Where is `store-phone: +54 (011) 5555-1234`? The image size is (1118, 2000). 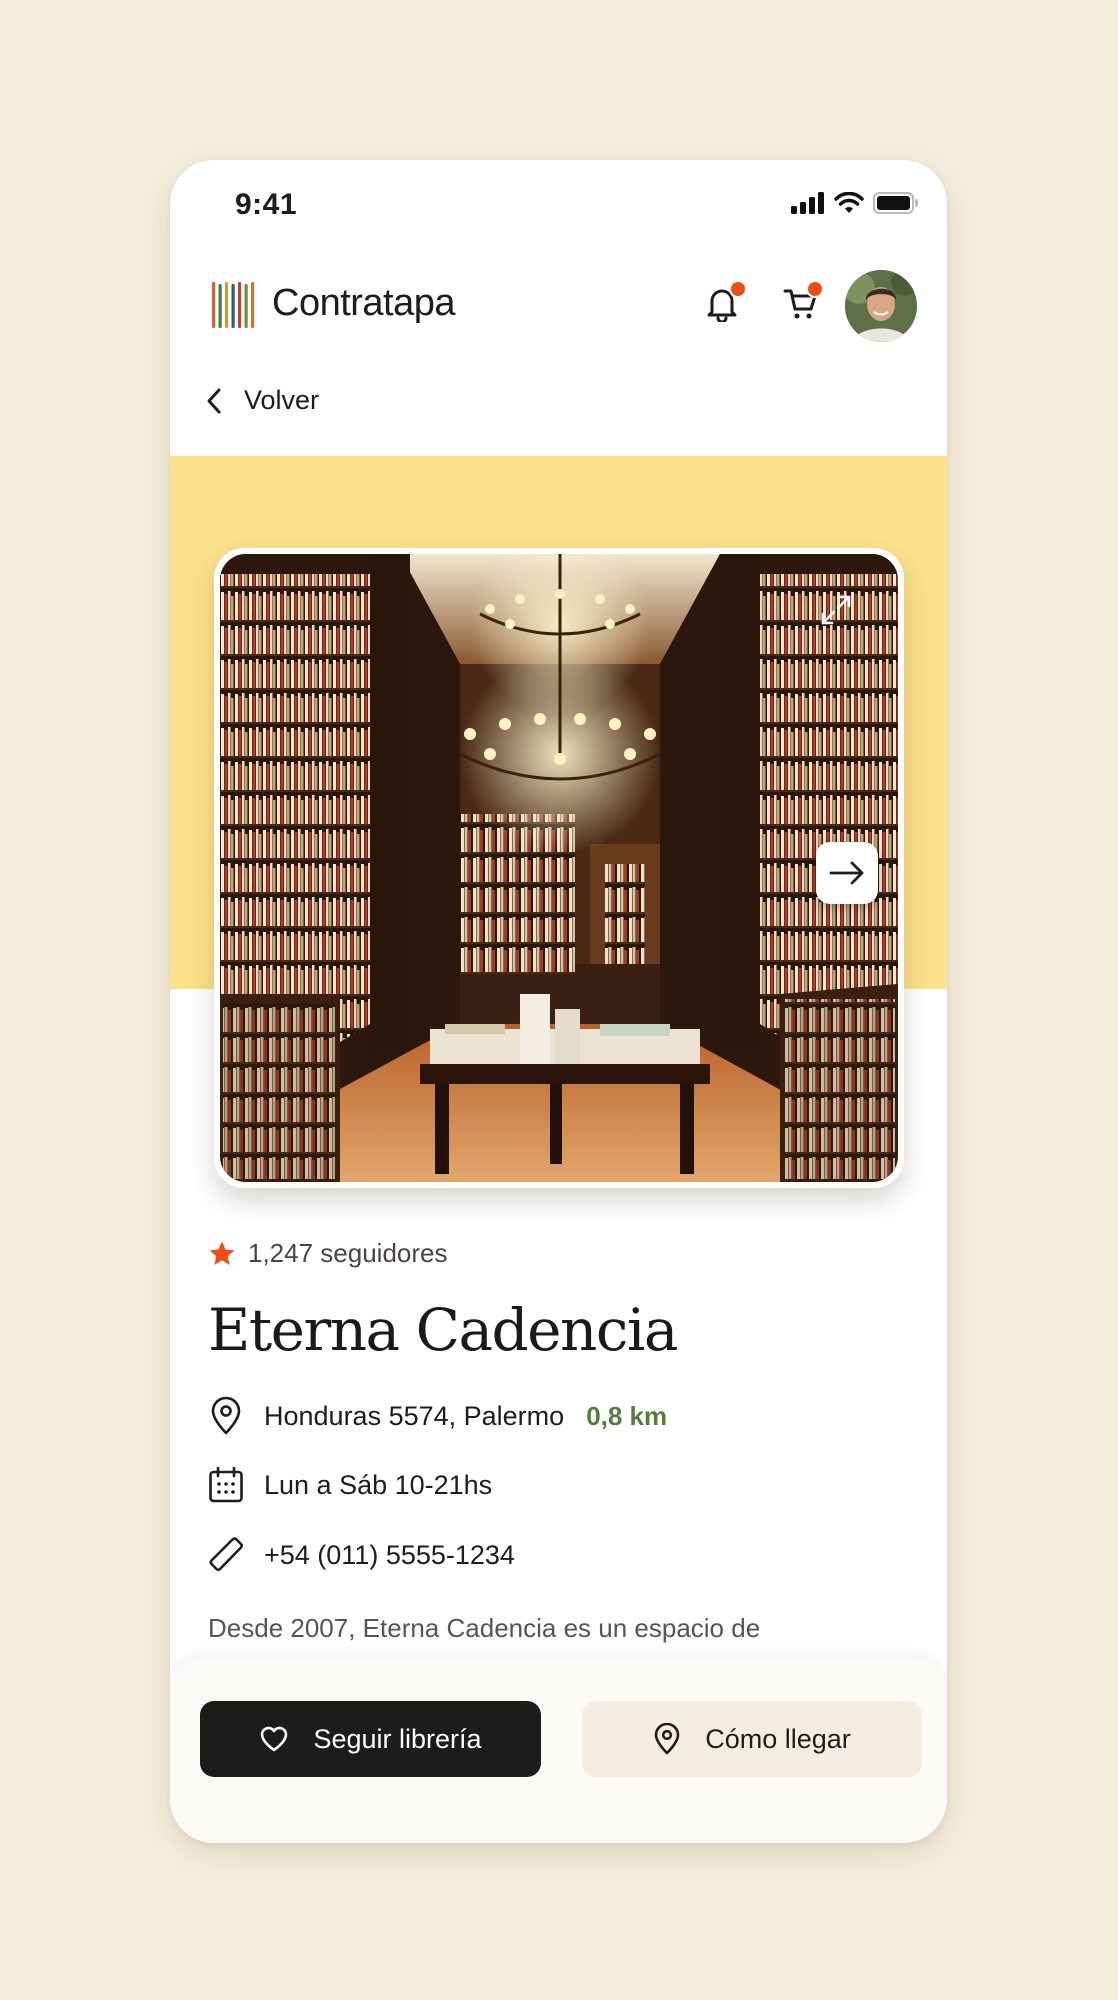 store-phone: +54 (011) 5555-1234 is located at coordinates (389, 1554).